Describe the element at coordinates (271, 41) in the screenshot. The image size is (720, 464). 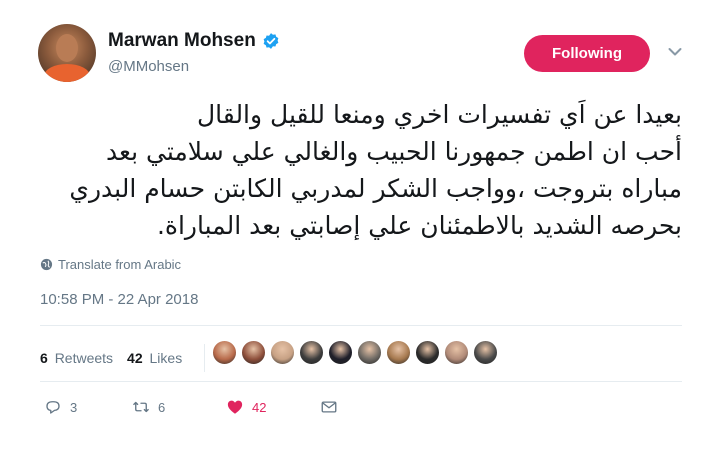
I see `verified-badge-icon` at that location.